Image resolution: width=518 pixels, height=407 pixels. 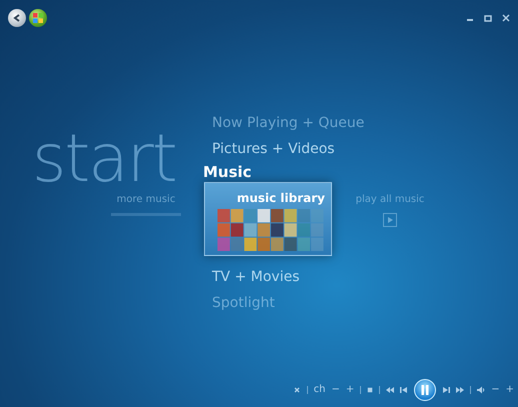 I want to click on mute-icon, so click(x=296, y=390).